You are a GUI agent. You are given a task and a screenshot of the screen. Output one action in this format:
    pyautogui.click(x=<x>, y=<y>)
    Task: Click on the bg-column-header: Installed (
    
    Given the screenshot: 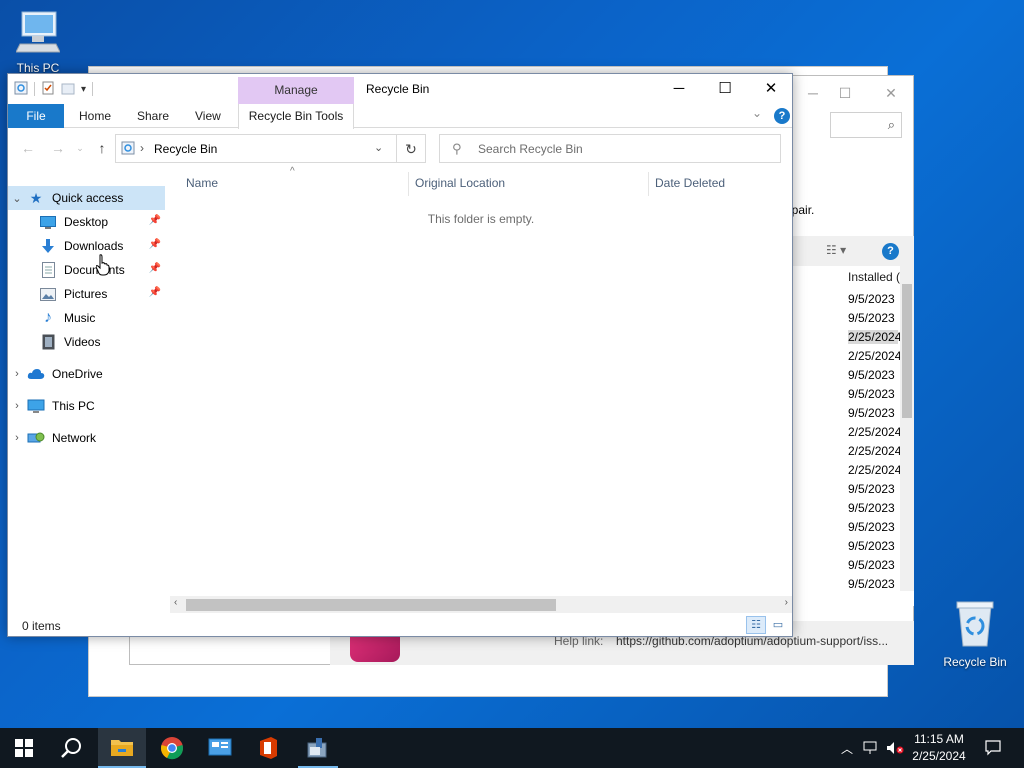 What is the action you would take?
    pyautogui.click(x=874, y=277)
    